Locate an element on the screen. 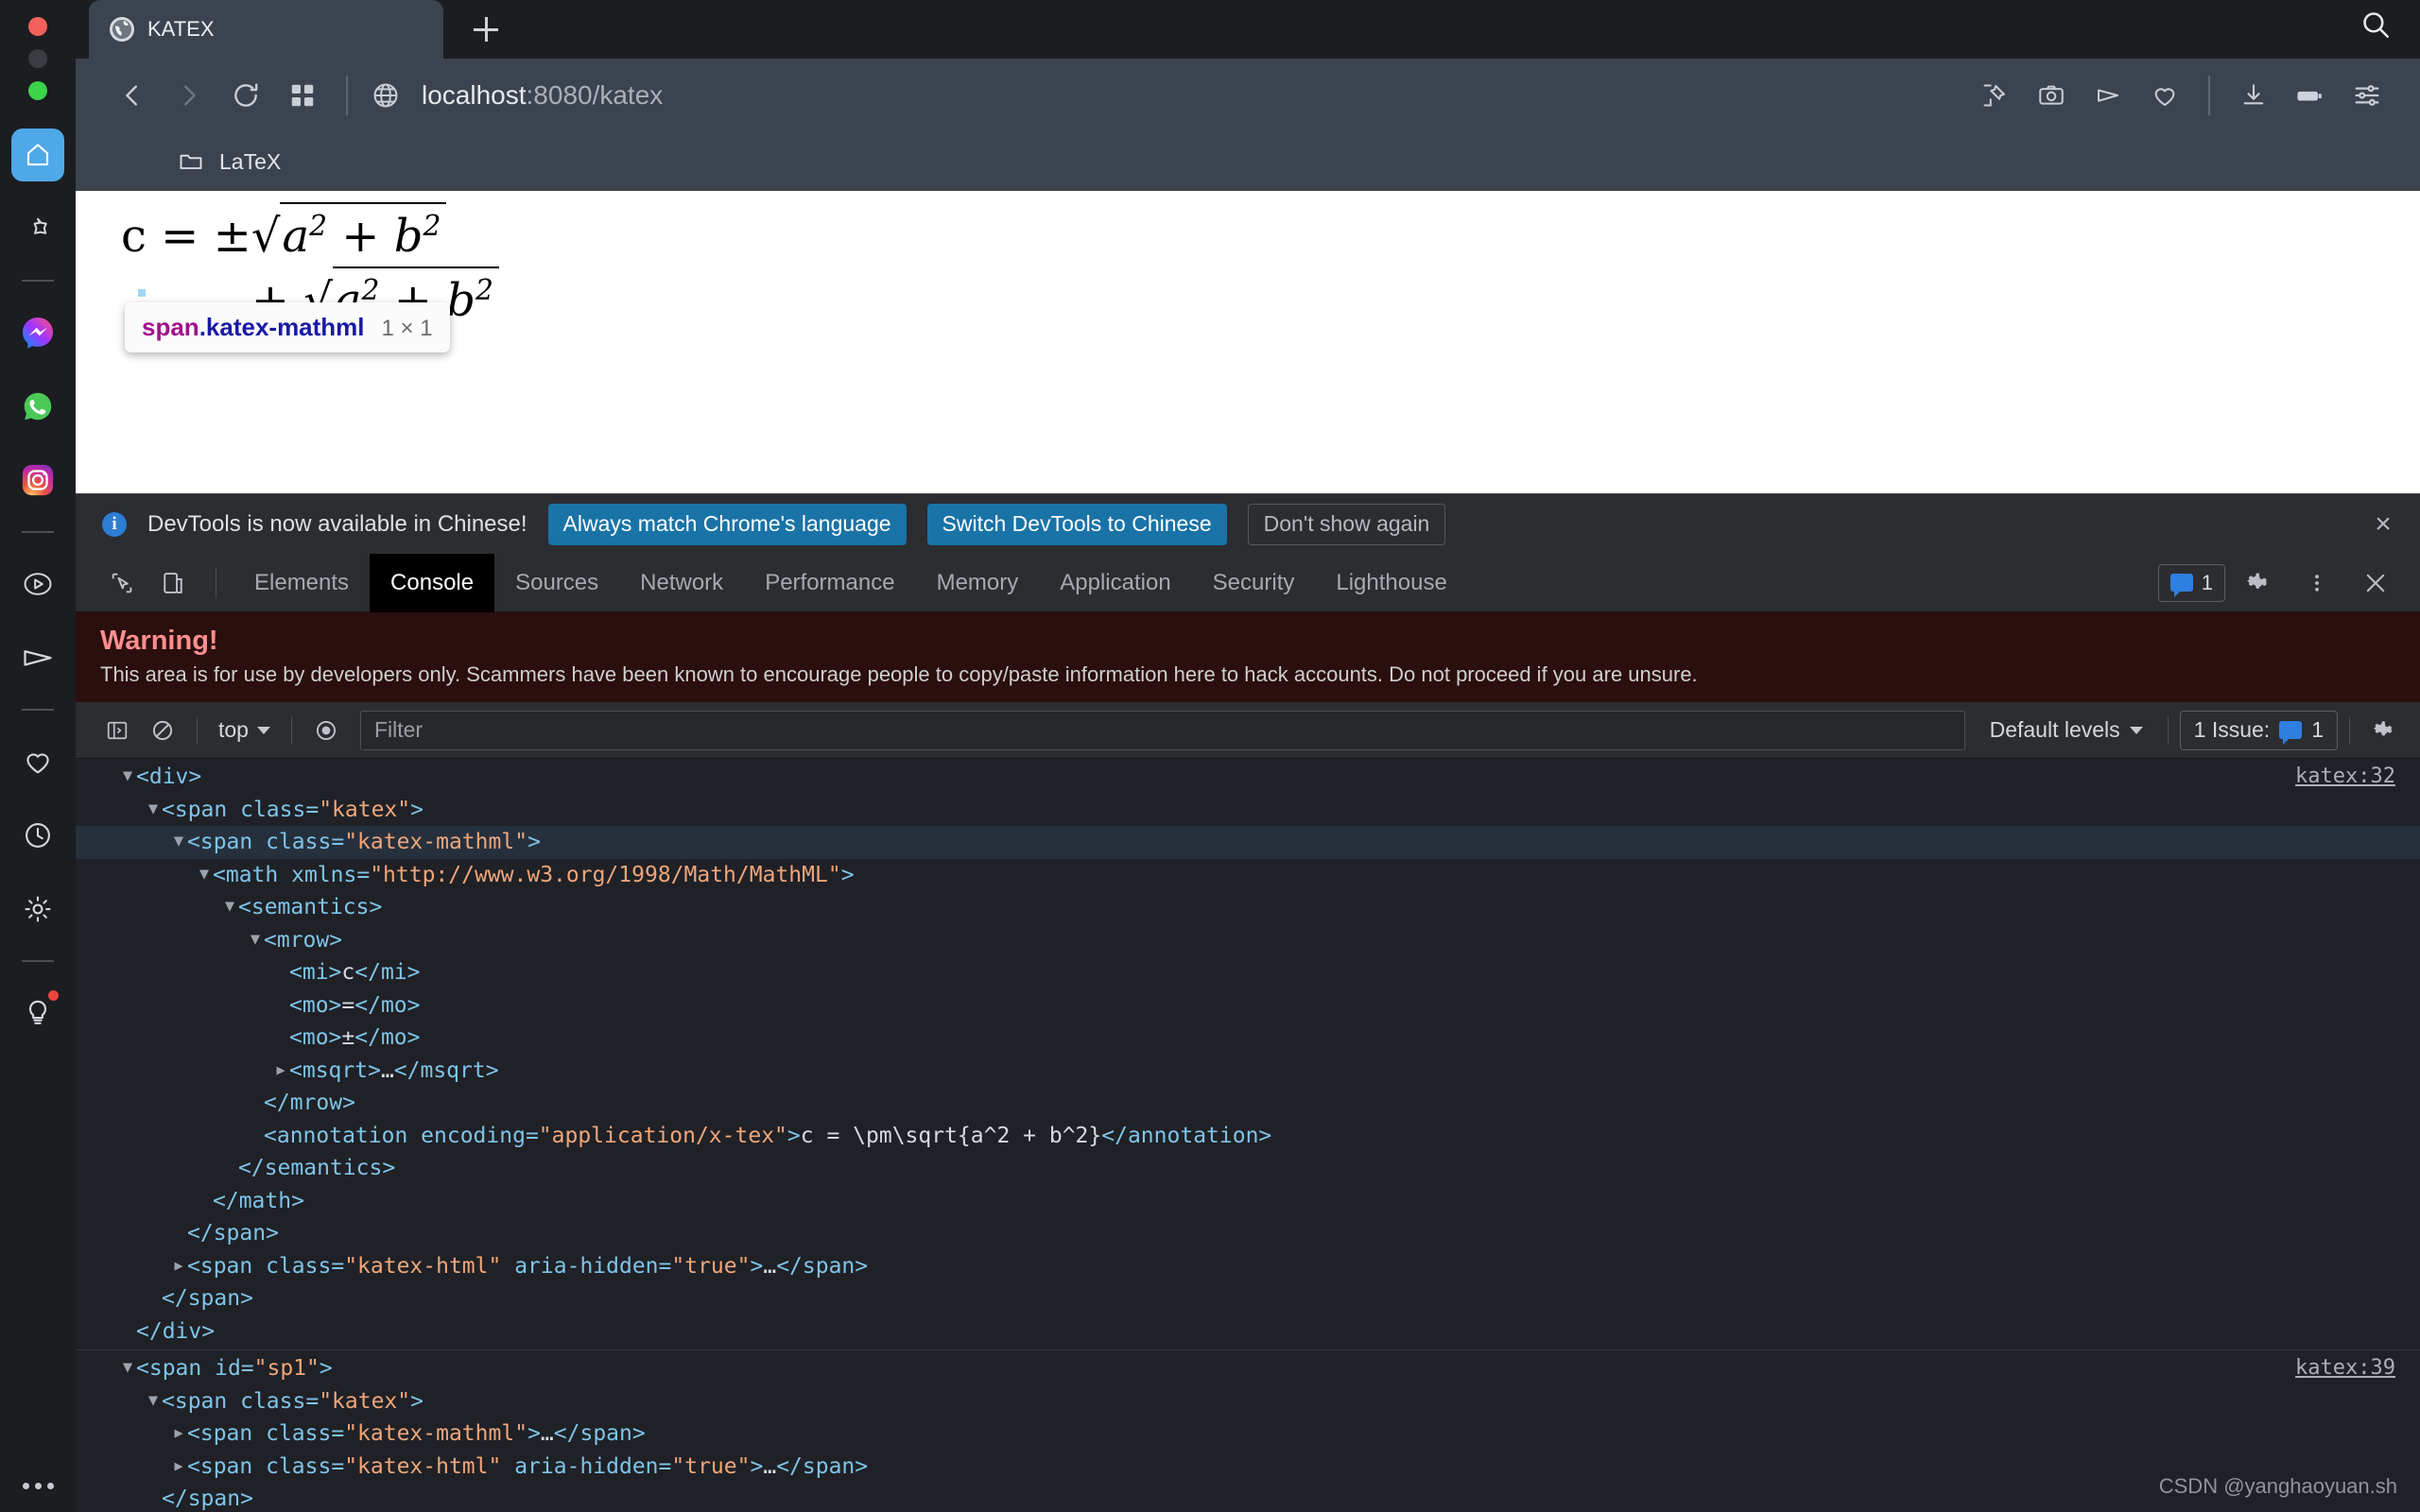 The height and width of the screenshot is (1512, 2420). console-source-link: katex:39 is located at coordinates (2345, 1368).